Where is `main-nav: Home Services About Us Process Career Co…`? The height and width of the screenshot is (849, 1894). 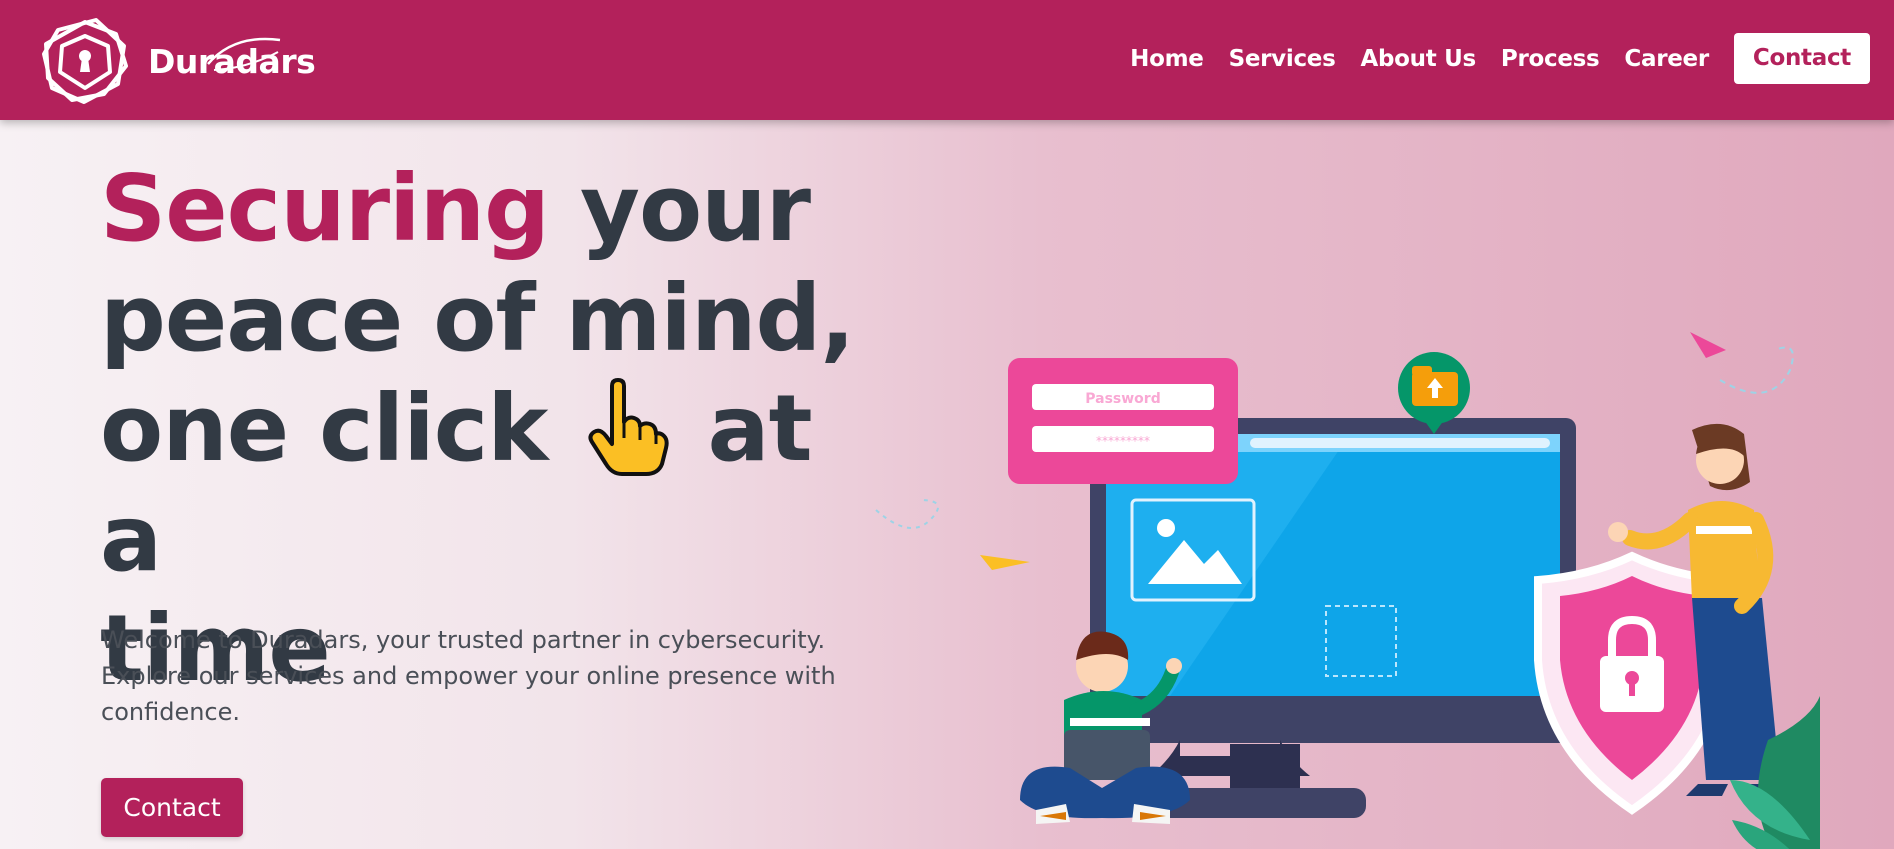
main-nav: Home Services About Us Process Career Co… is located at coordinates (1487, 58).